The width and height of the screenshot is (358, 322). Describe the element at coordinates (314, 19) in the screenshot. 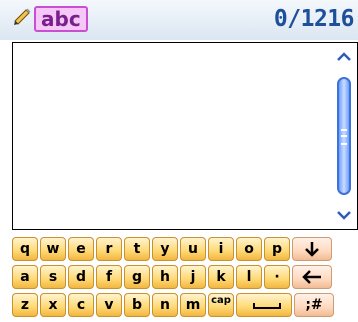

I see `character-counter: 0/1216` at that location.